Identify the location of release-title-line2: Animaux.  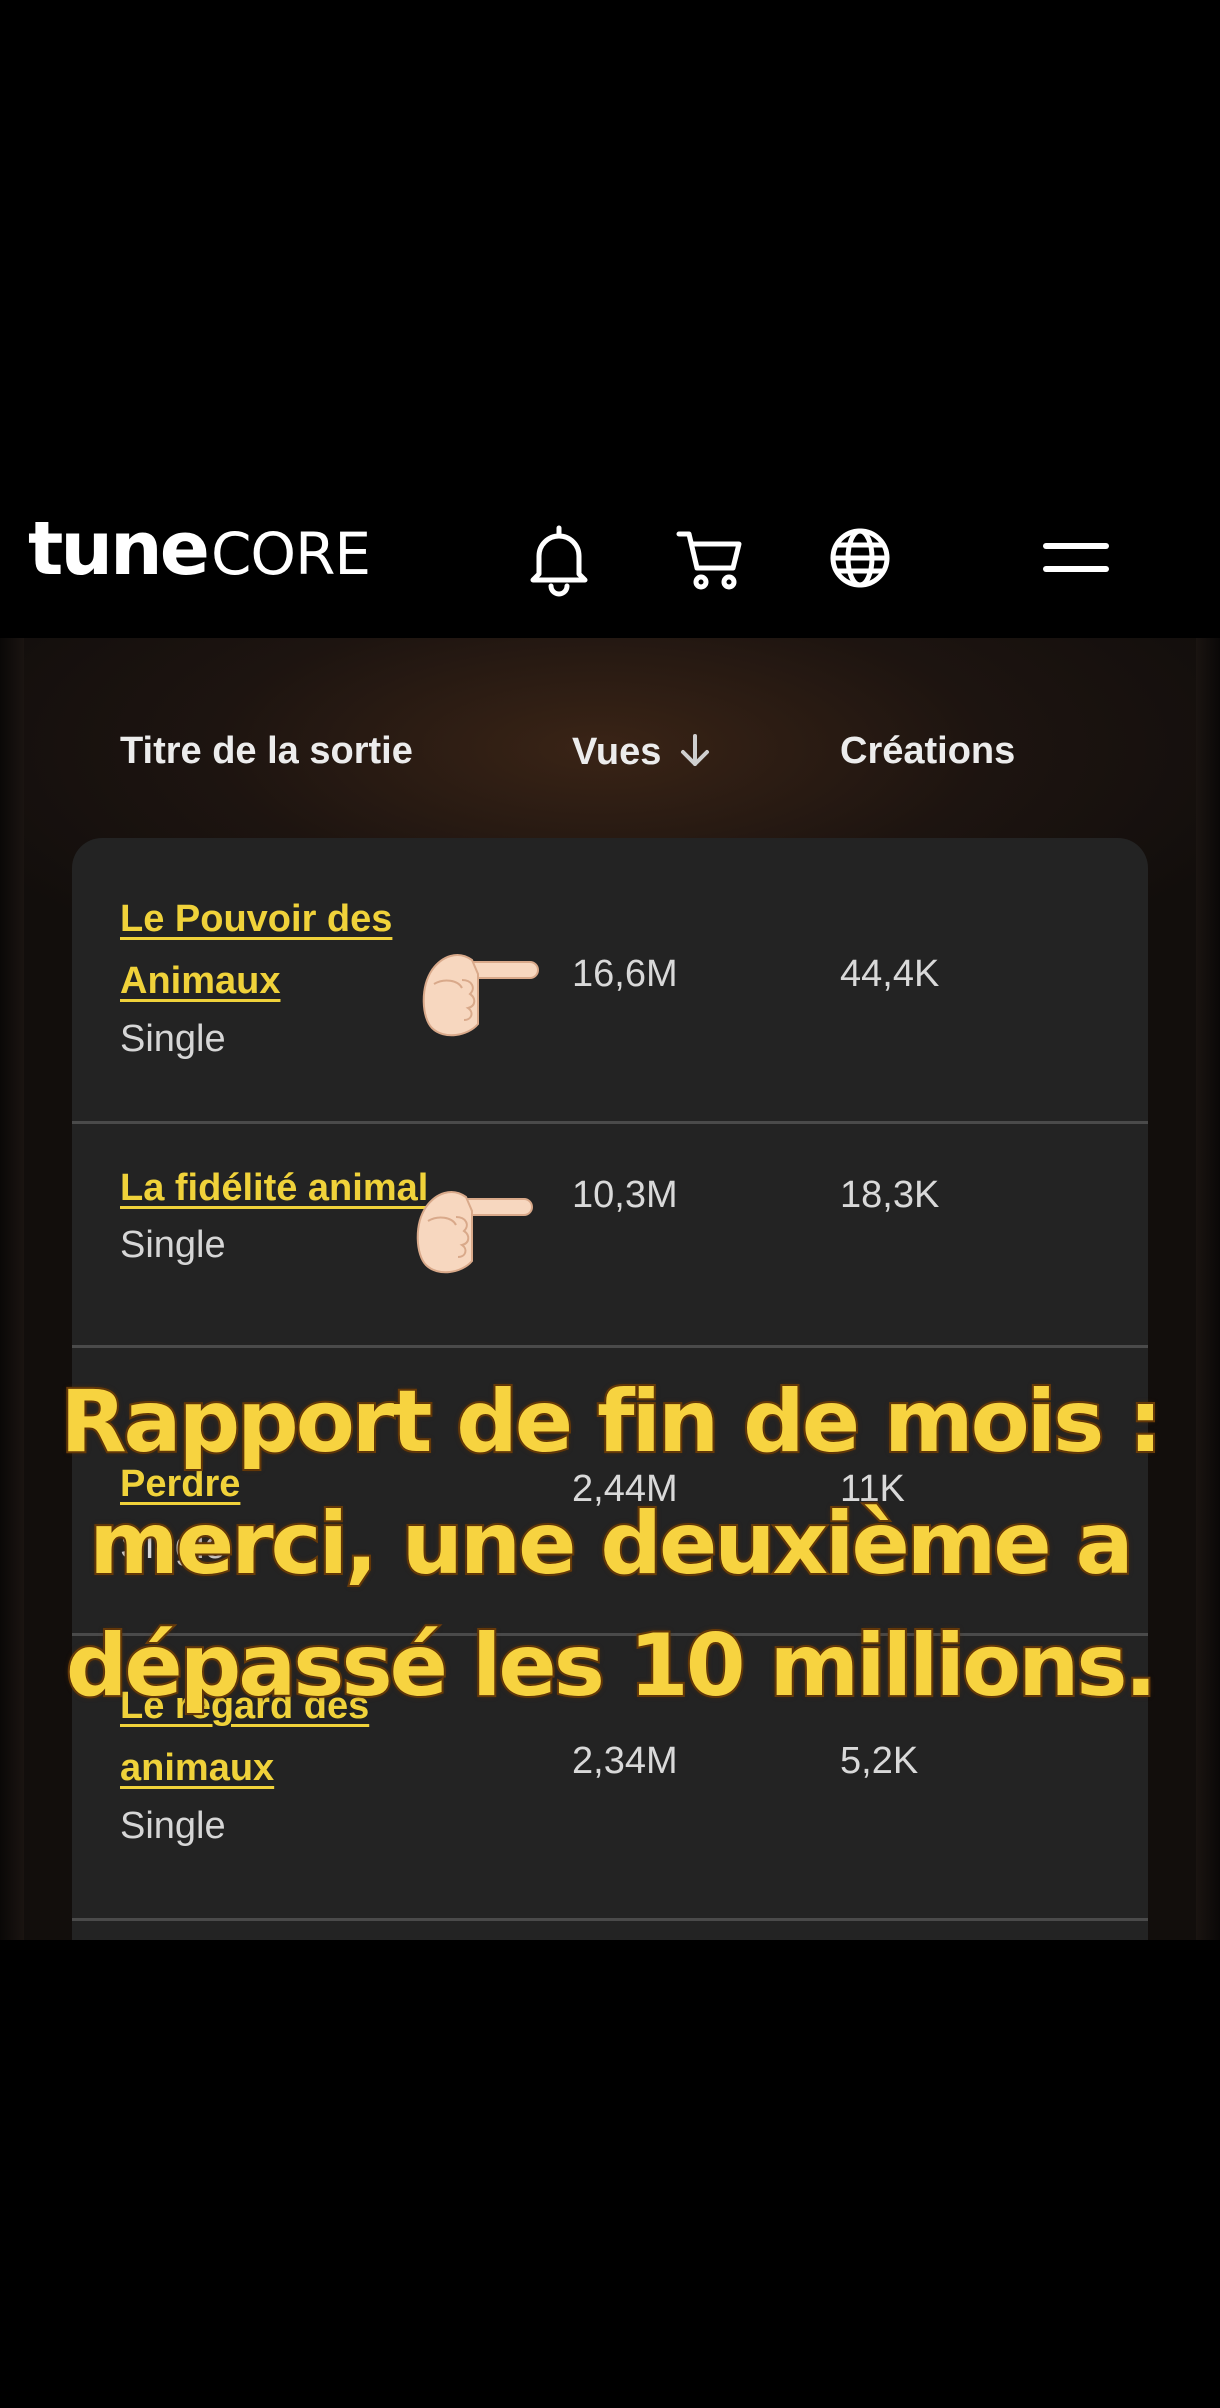
(200, 981).